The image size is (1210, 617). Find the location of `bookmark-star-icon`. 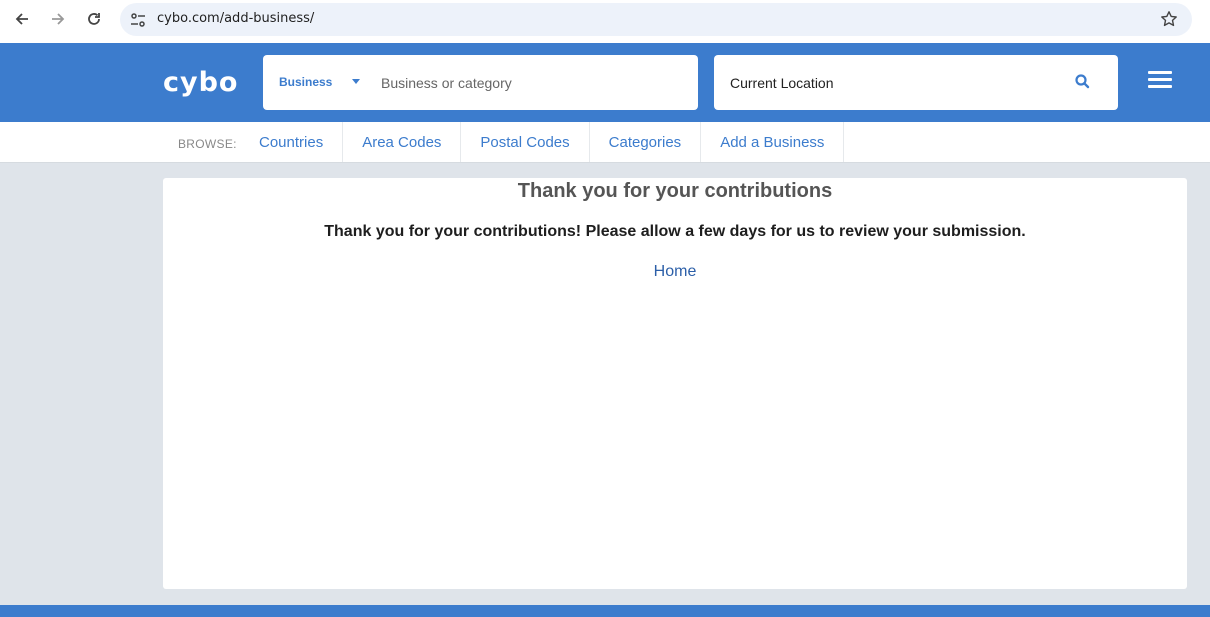

bookmark-star-icon is located at coordinates (1169, 19).